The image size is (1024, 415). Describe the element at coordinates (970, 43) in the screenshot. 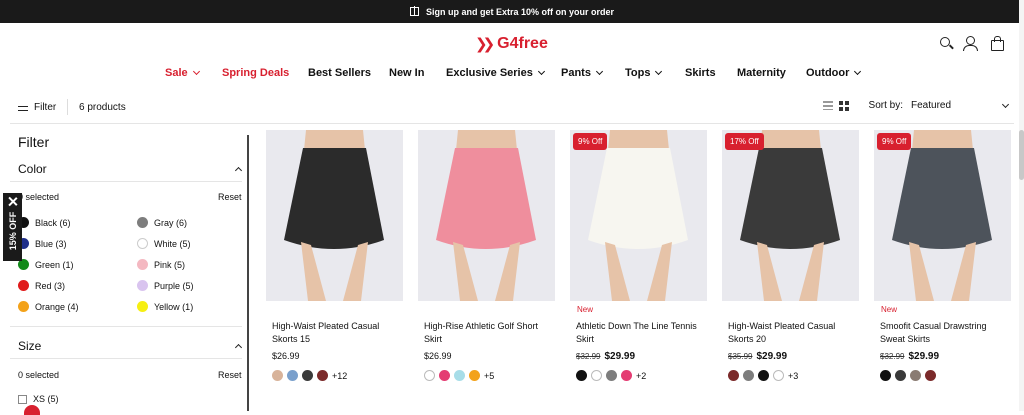

I see `account-icon` at that location.